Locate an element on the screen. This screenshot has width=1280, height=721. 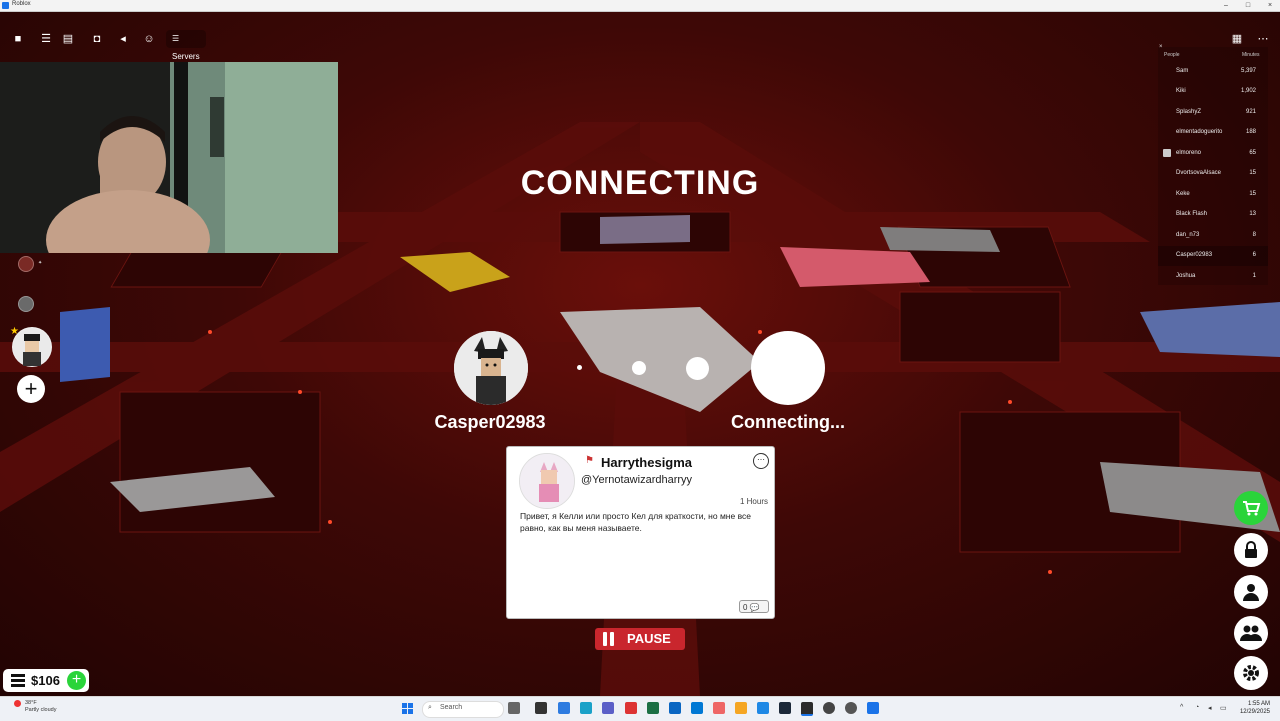
volume-icon: ◂ is located at coordinates (1210, 708).